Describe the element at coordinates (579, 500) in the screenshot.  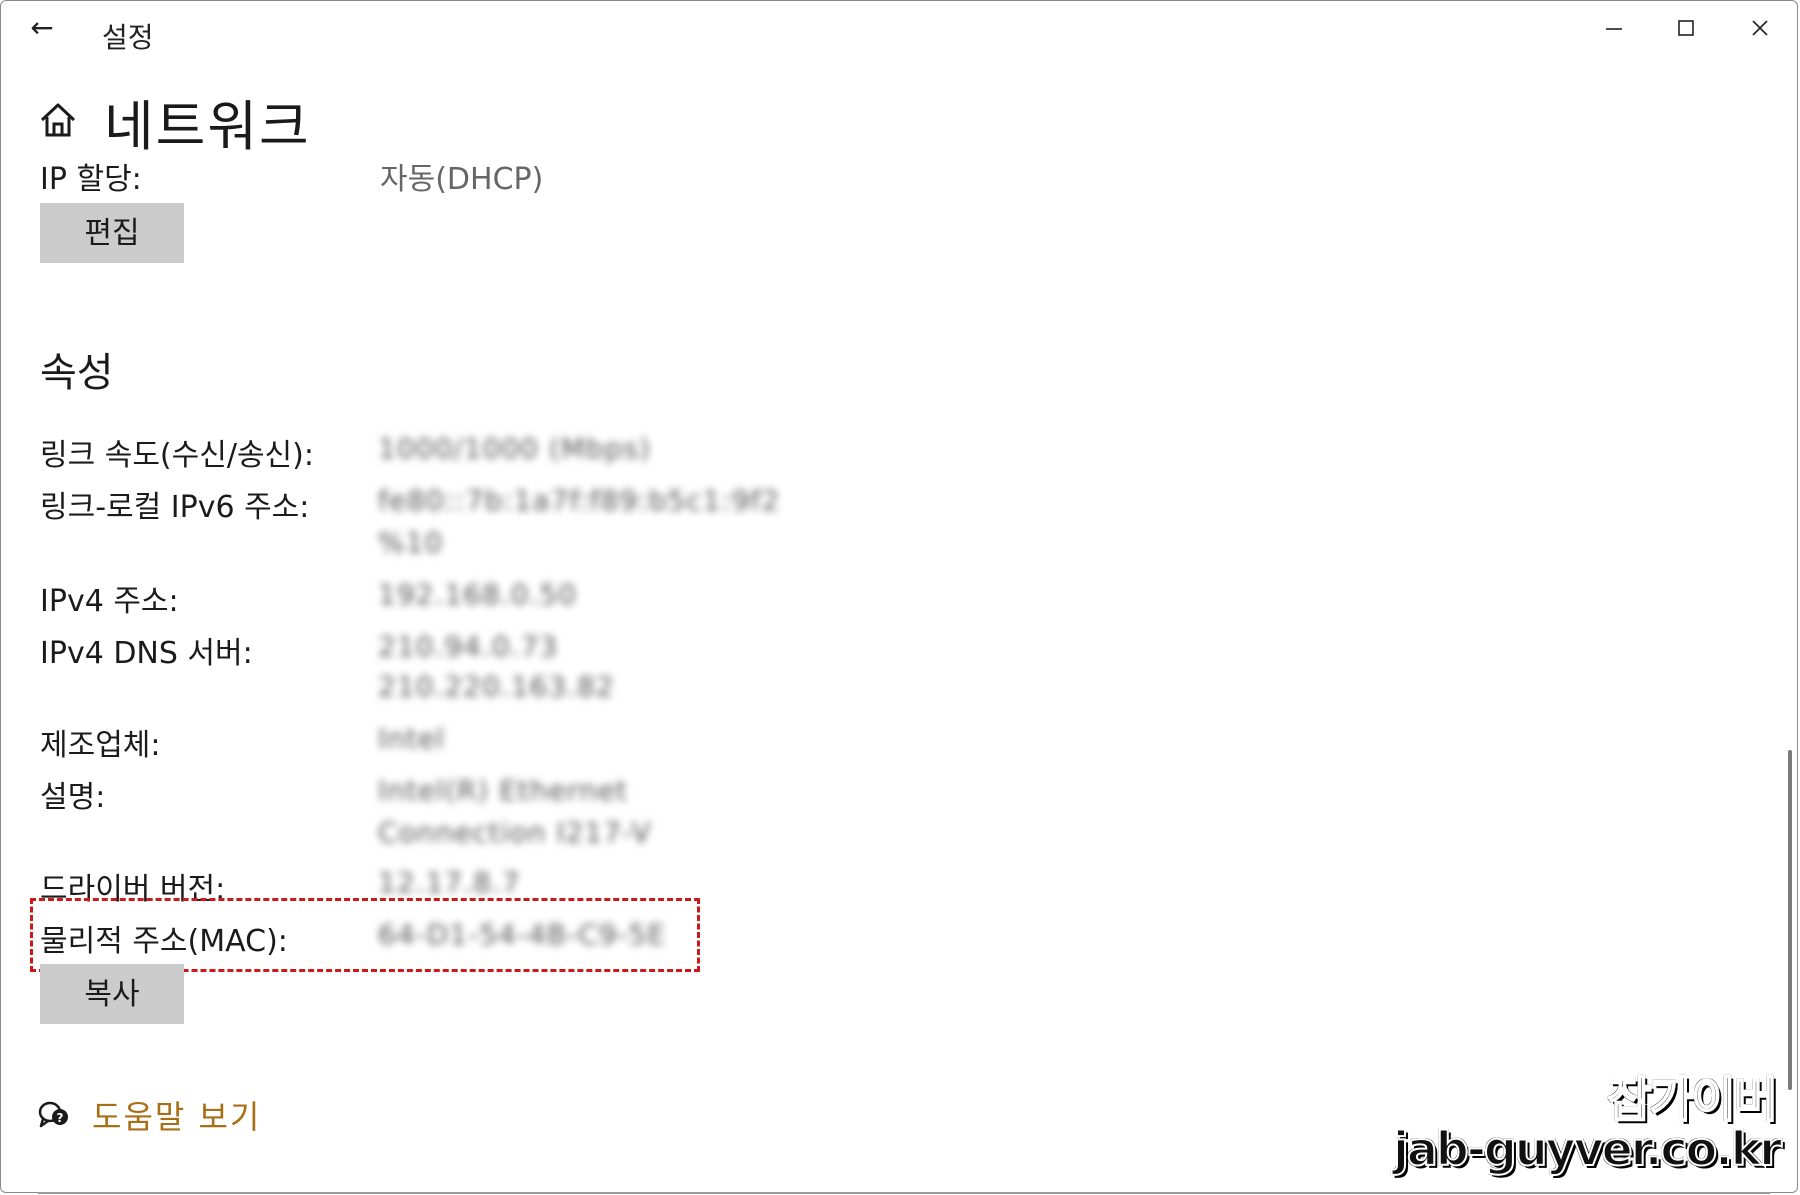
I see `ipv6-value-line1: fe80::7b:1a7f:f89:b5c1:9f2` at that location.